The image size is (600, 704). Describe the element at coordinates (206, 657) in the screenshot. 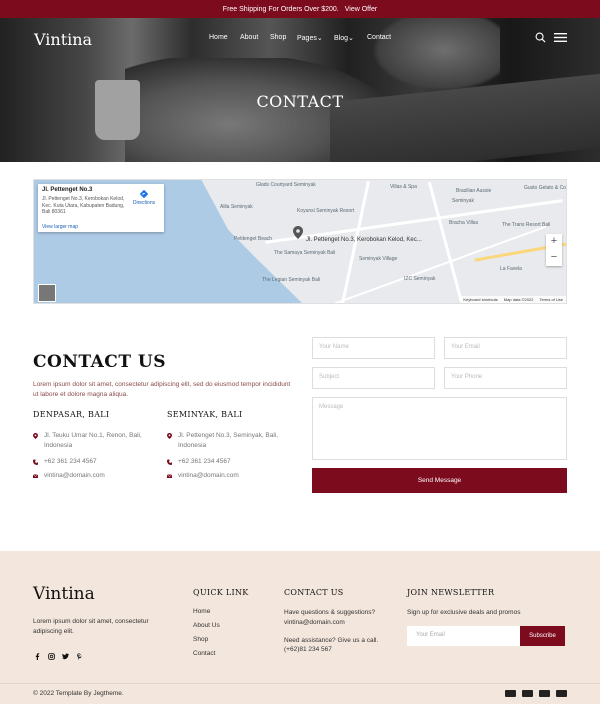

I see `footer-link-contact: Contact` at that location.